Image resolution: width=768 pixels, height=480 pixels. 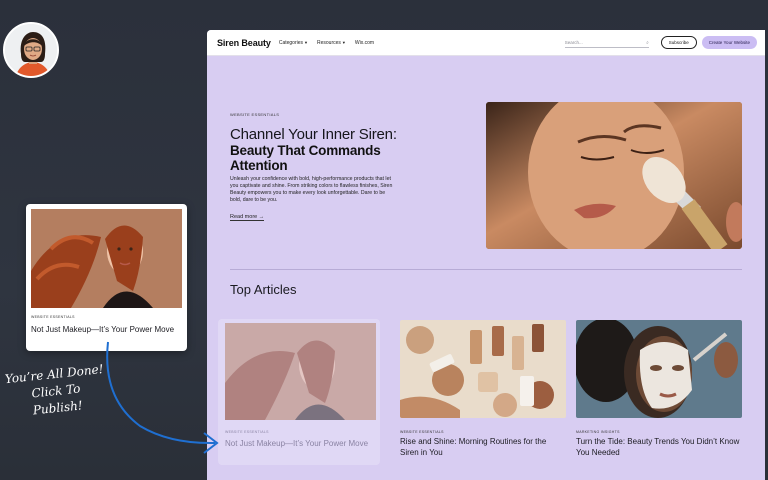 I want to click on nav-categories-label: Categories, so click(x=291, y=42).